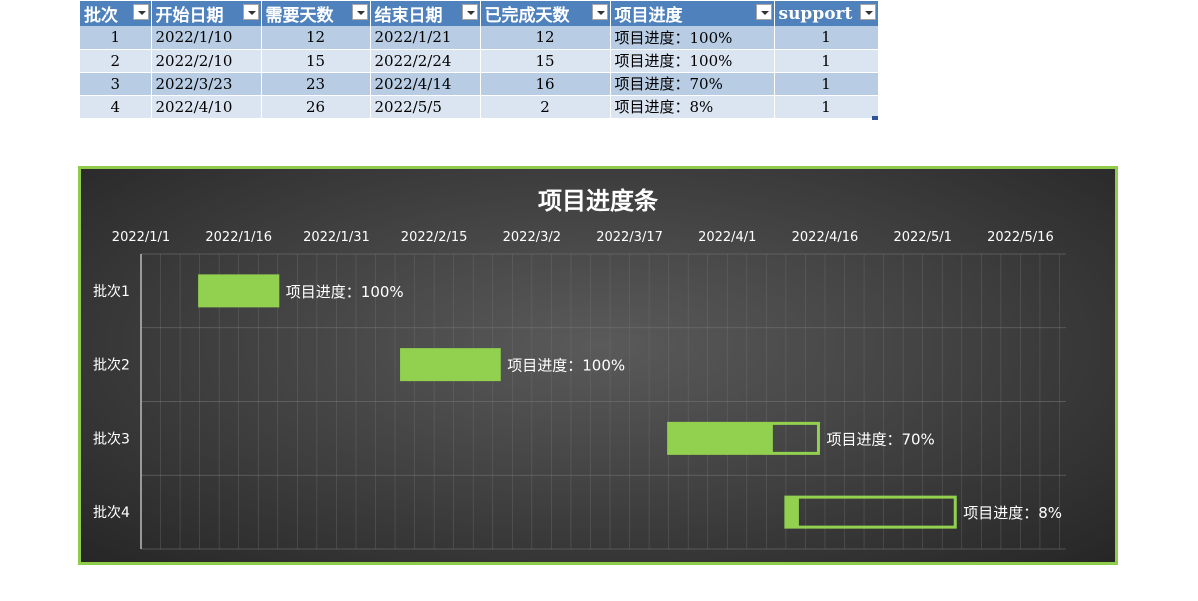  What do you see at coordinates (692, 13) in the screenshot?
I see `header-progress: 项目进度` at bounding box center [692, 13].